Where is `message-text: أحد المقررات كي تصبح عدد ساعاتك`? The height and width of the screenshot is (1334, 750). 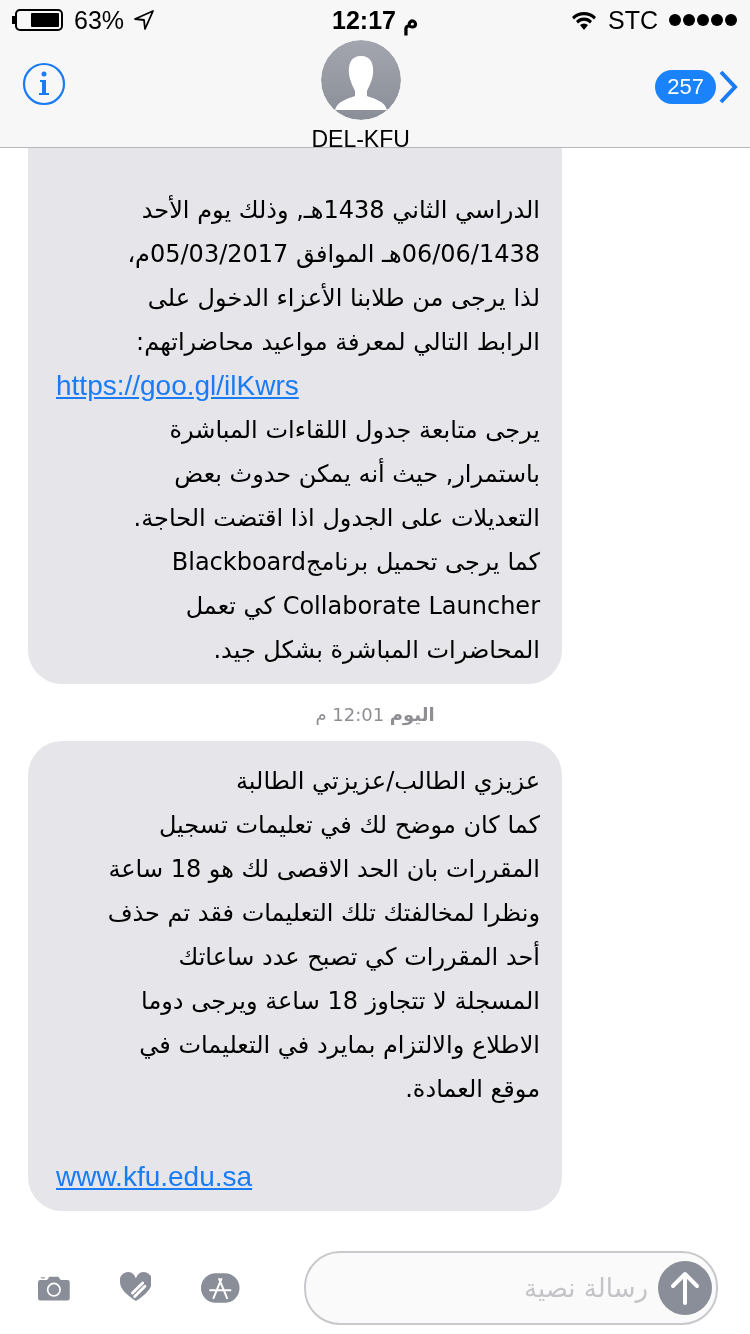 message-text: أحد المقررات كي تصبح عدد ساعاتك is located at coordinates (358, 956).